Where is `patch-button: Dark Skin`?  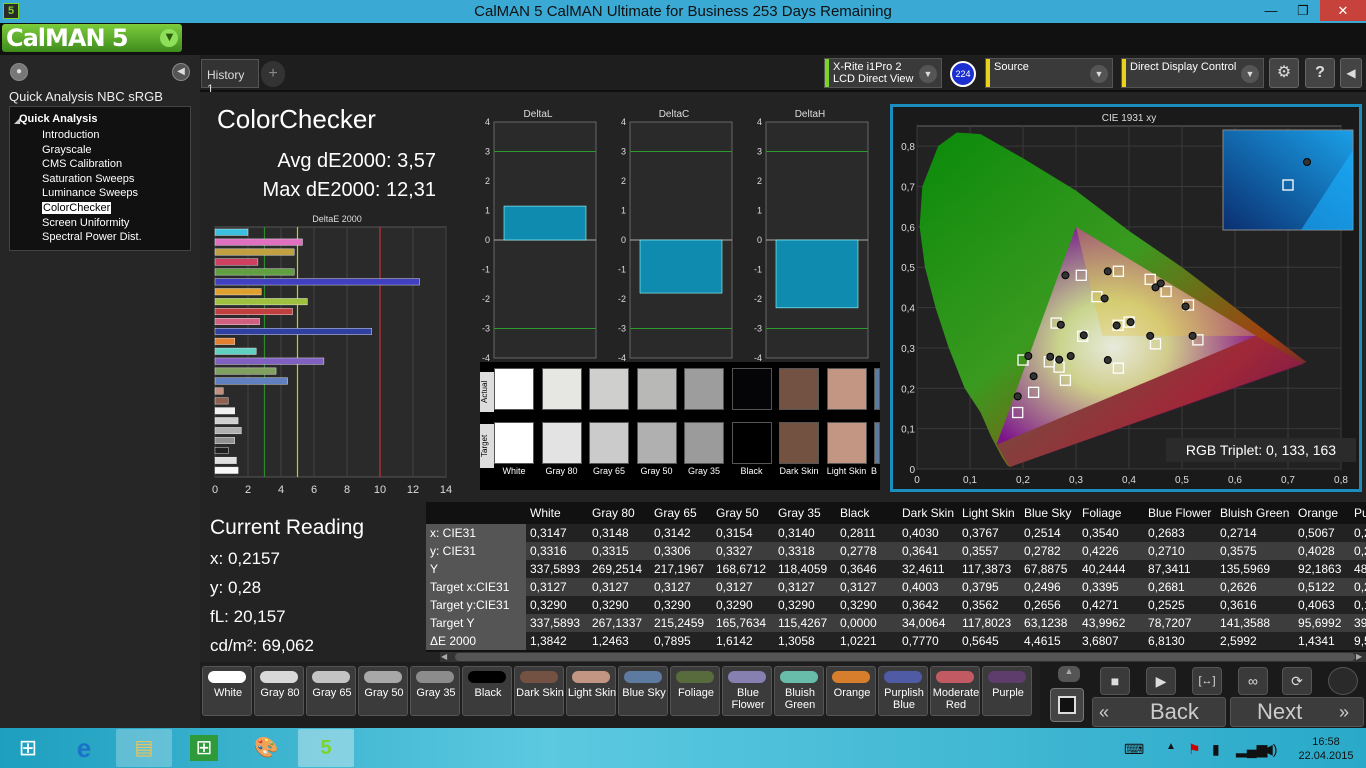
patch-button: Dark Skin is located at coordinates (539, 691).